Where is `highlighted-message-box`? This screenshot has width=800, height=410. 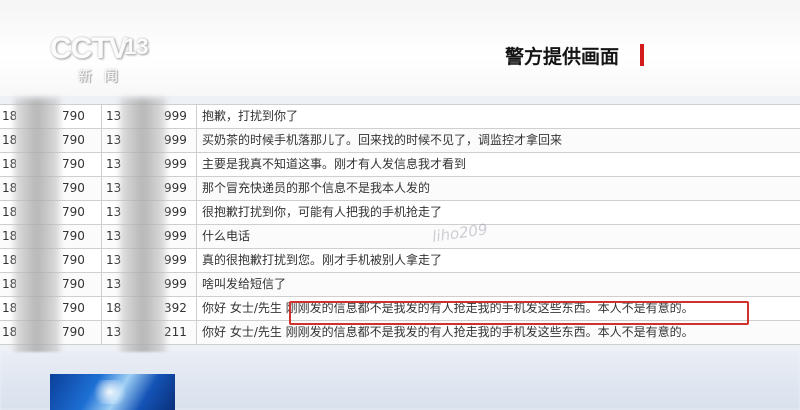
highlighted-message-box is located at coordinates (519, 313).